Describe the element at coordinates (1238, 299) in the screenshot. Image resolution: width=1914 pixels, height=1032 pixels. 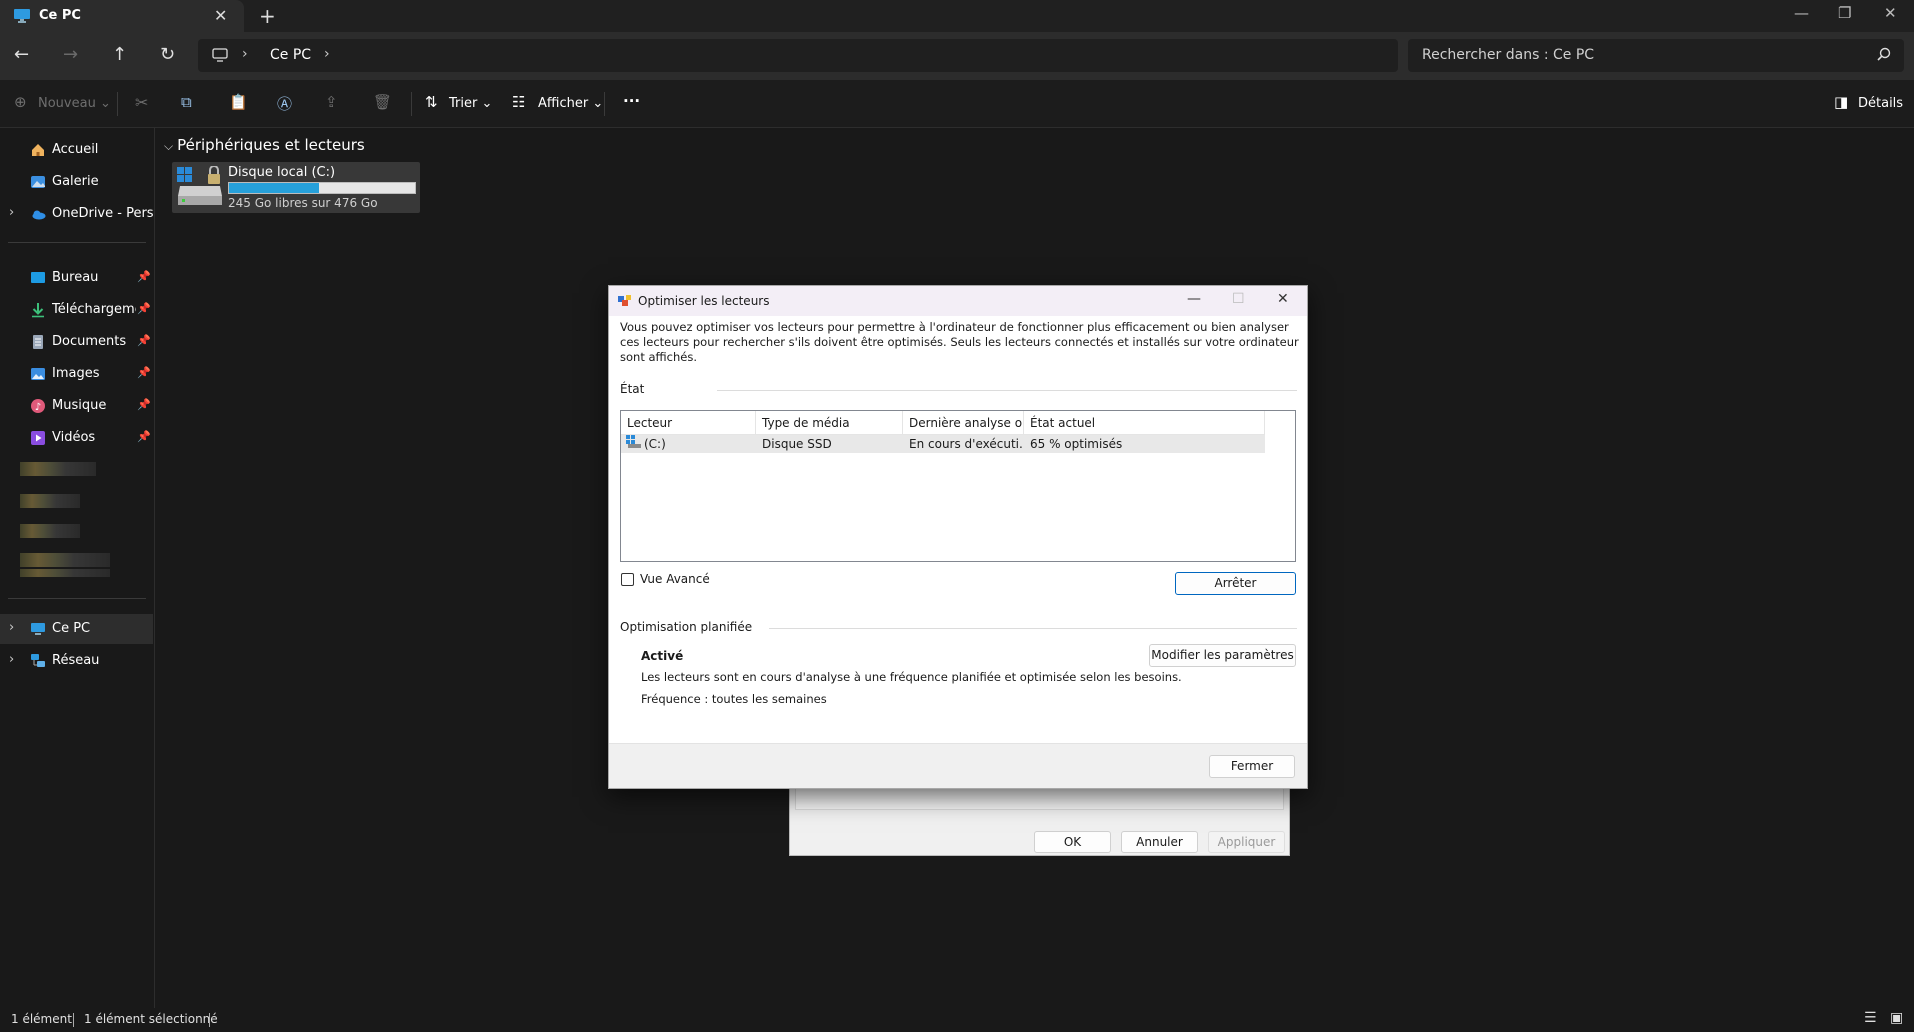
I see `dialog-maximize-button: ☐` at that location.